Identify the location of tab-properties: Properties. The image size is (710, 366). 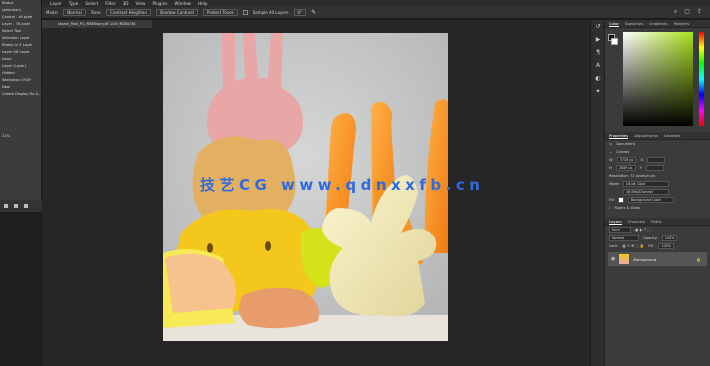
(619, 135).